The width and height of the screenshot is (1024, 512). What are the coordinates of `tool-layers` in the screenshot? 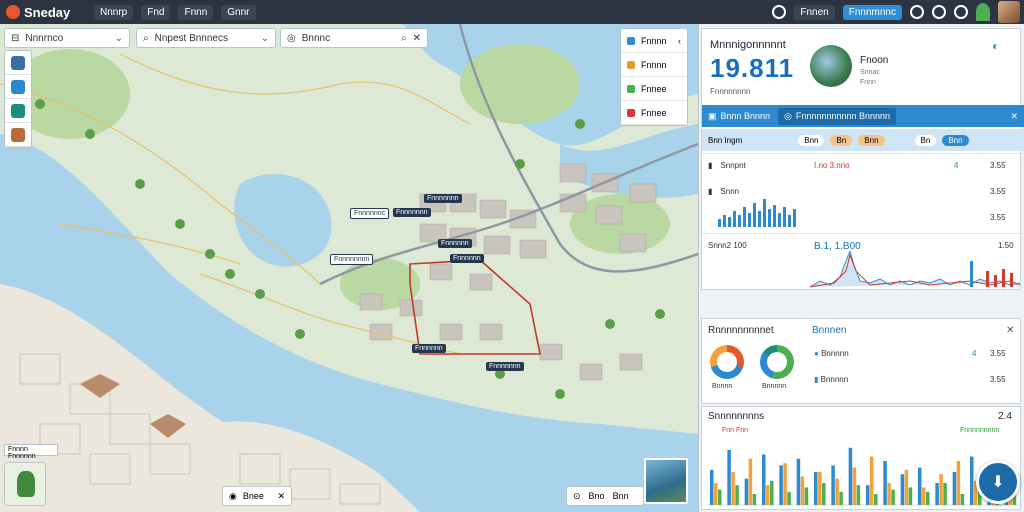 It's located at (18, 87).